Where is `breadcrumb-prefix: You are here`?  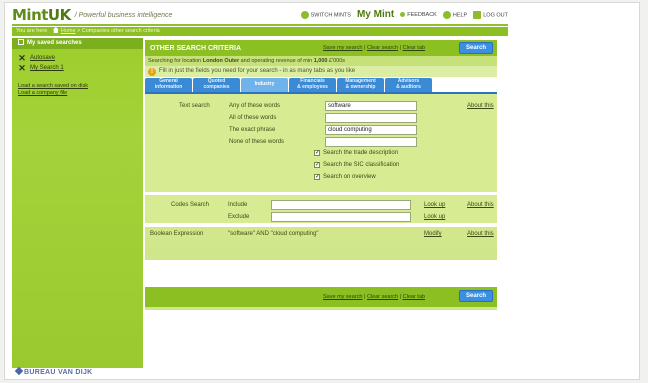 breadcrumb-prefix: You are here is located at coordinates (32, 31).